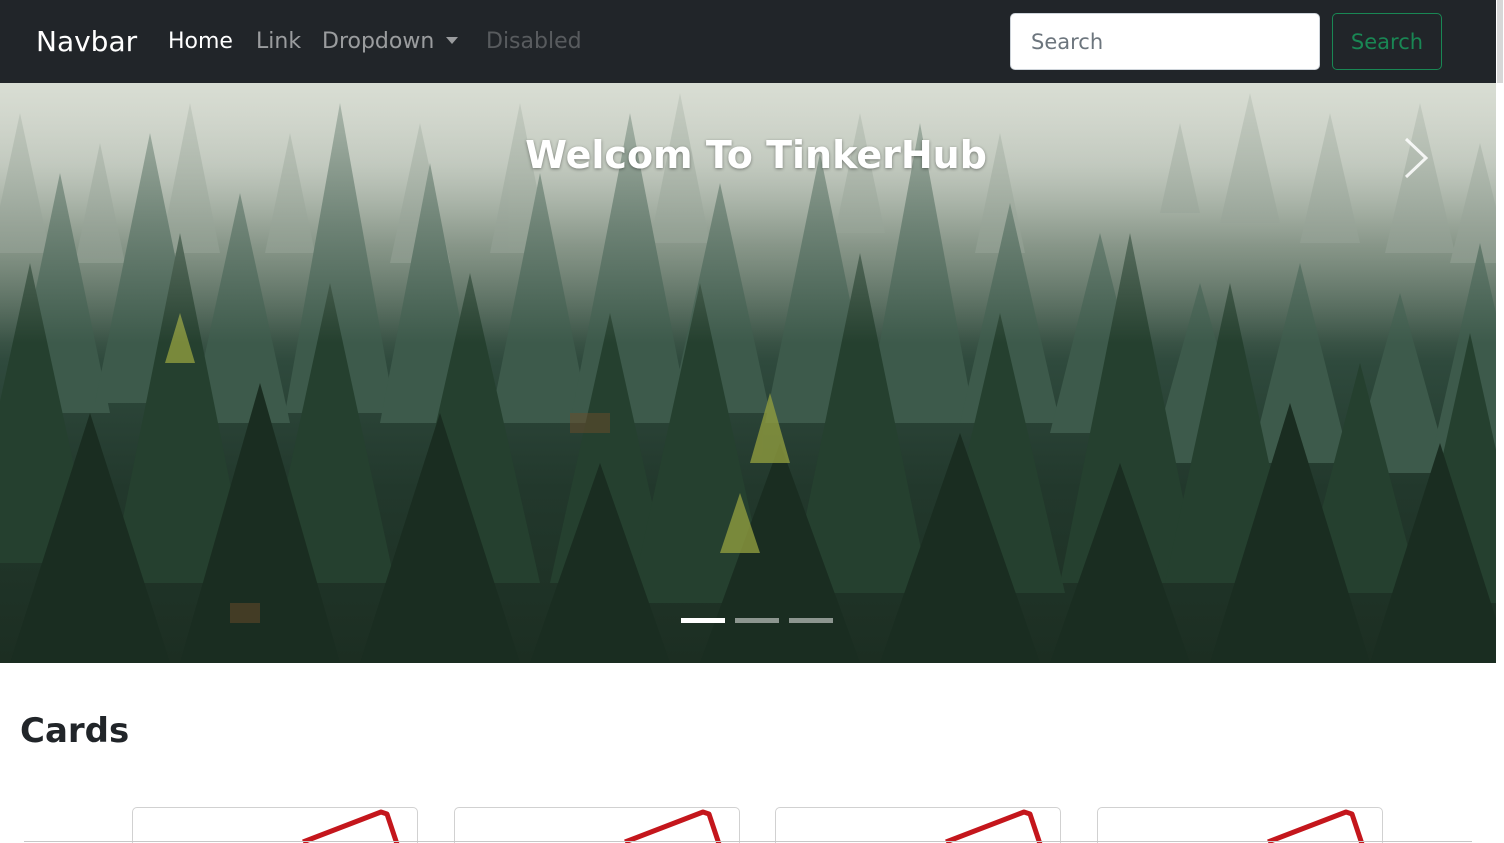  What do you see at coordinates (756, 155) in the screenshot?
I see `carousel-caption: Welcom To TinkerHub` at bounding box center [756, 155].